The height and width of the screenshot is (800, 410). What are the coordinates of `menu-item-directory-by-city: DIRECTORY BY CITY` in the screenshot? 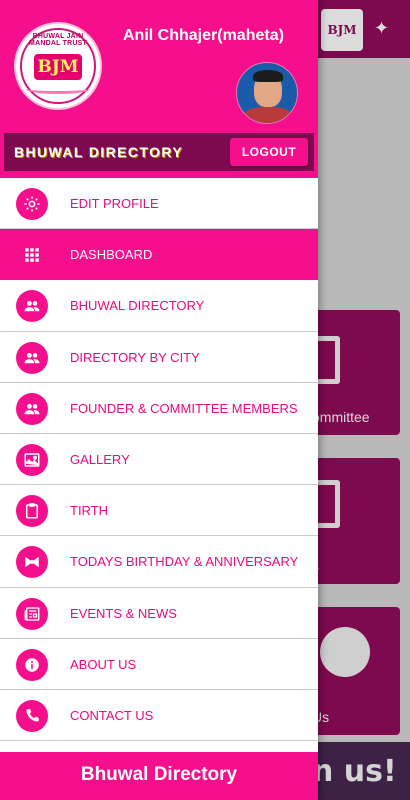 It's located at (159, 357).